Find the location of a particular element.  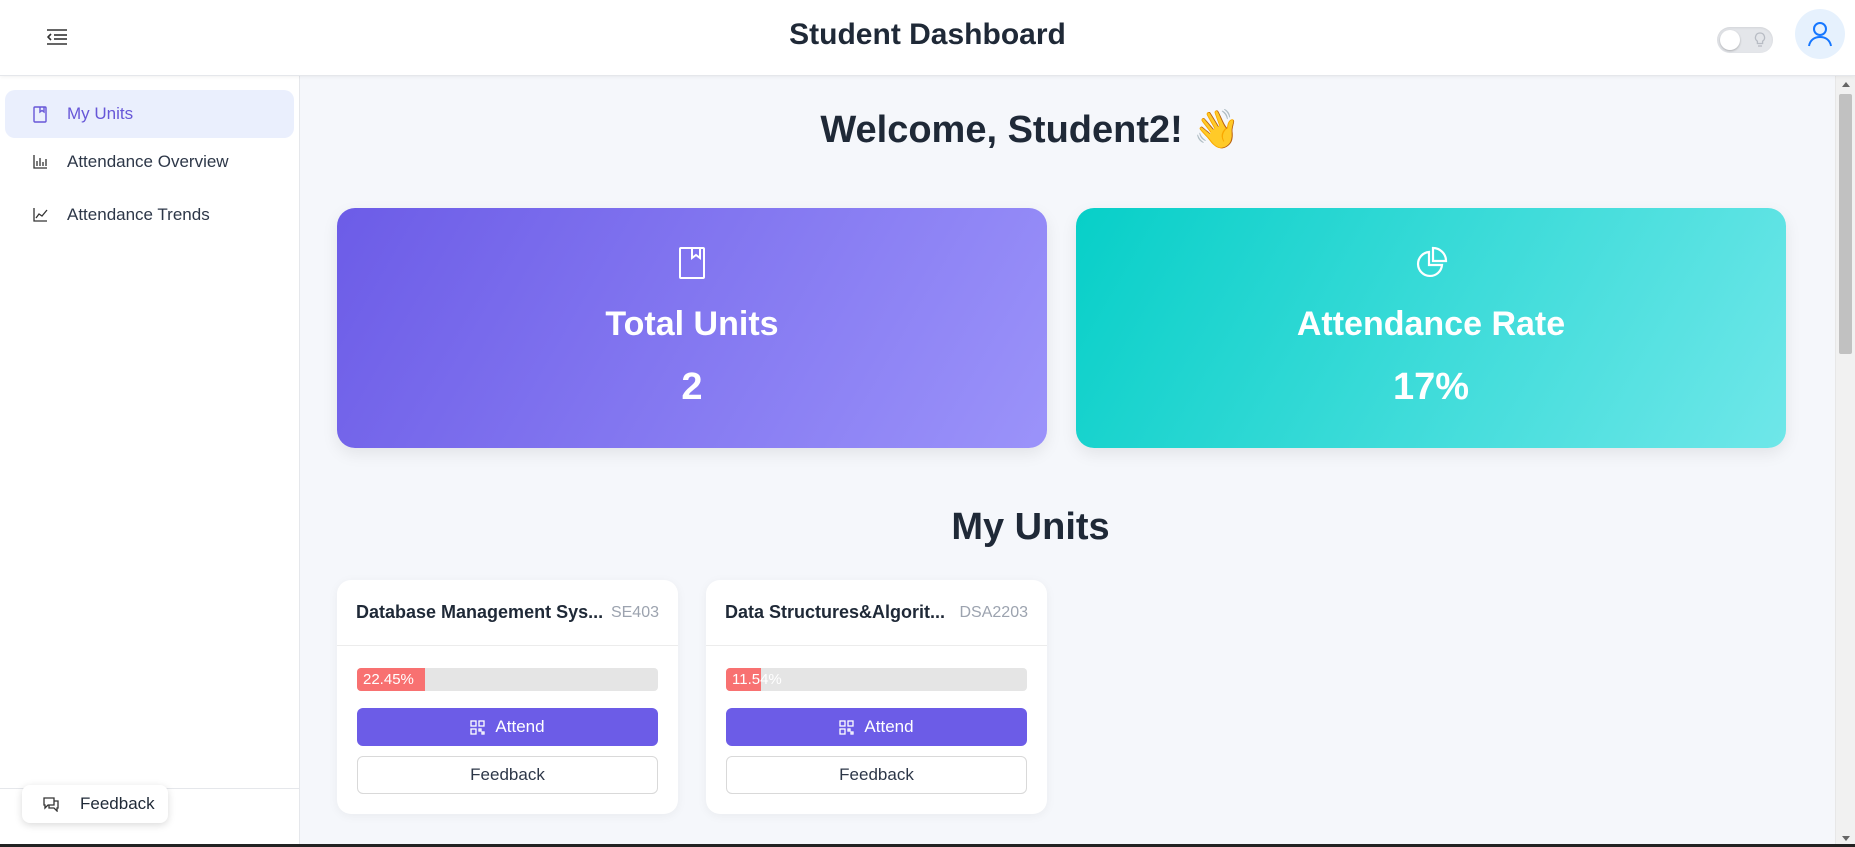

stat-label: Attendance Rate is located at coordinates (1431, 324).